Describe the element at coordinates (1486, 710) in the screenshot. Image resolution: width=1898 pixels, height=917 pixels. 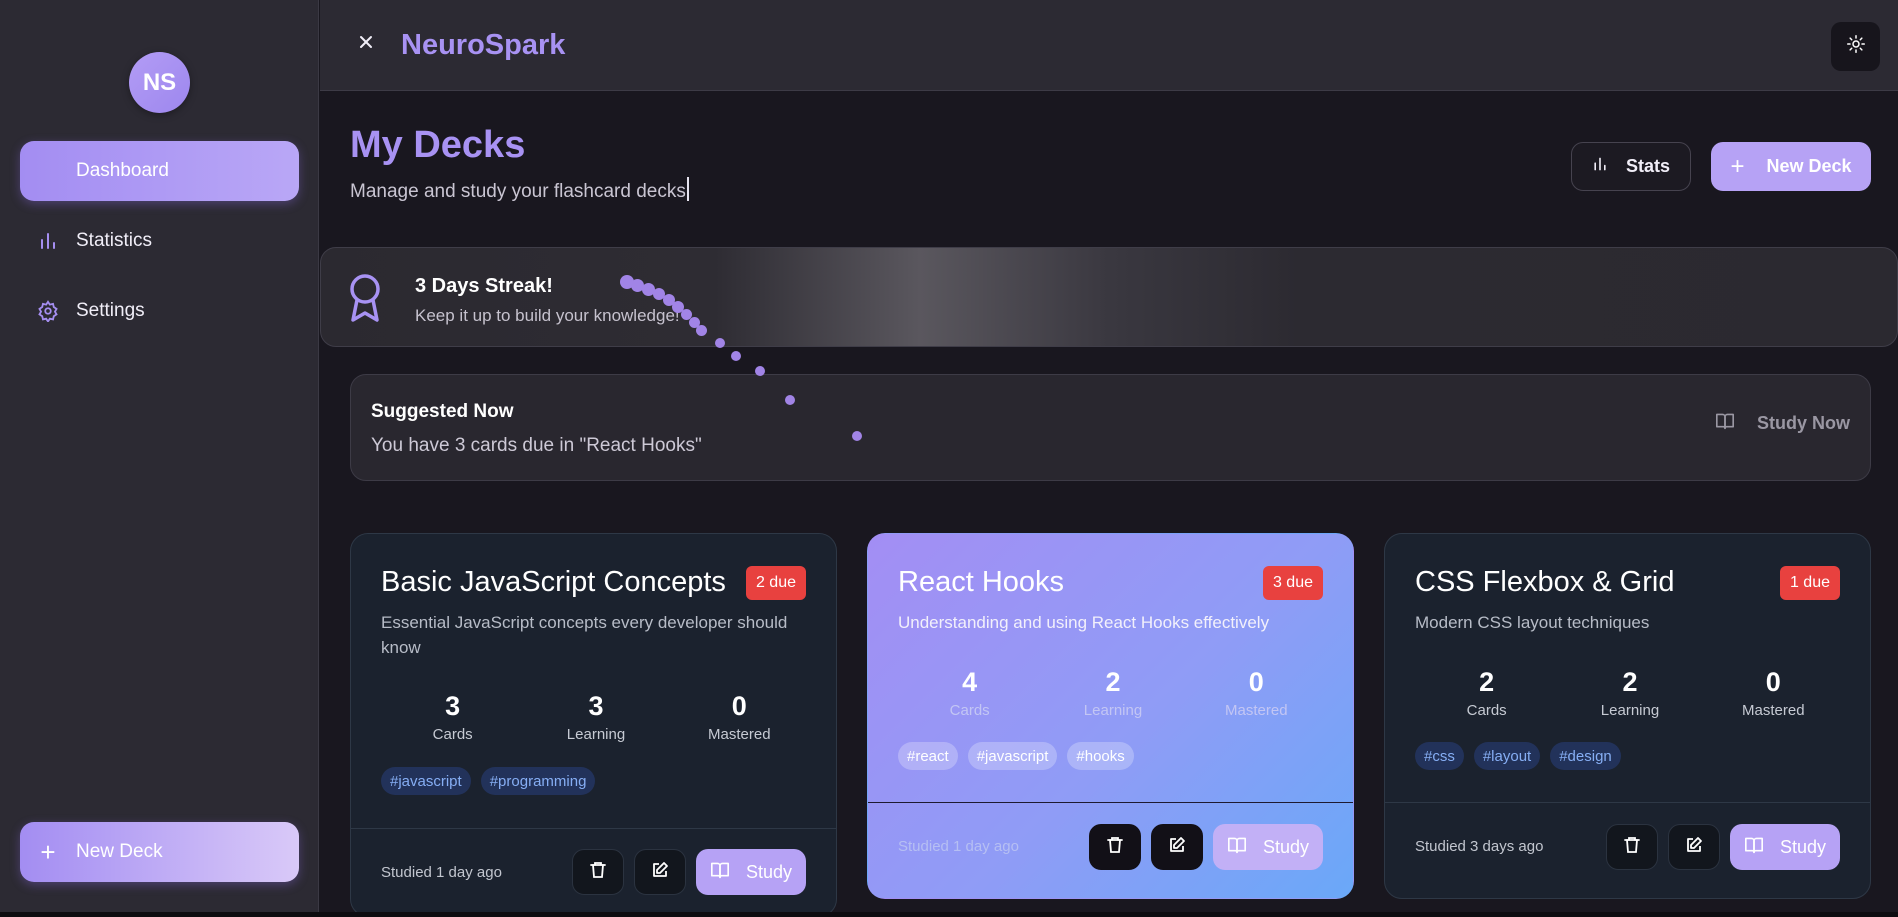
I see `stat-label: Cards` at that location.